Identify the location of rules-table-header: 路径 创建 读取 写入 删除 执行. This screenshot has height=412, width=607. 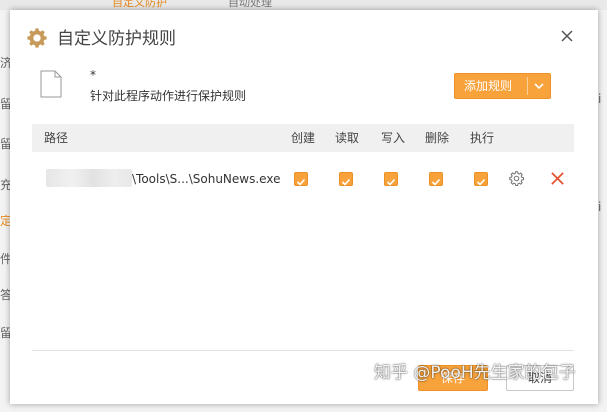
(303, 138).